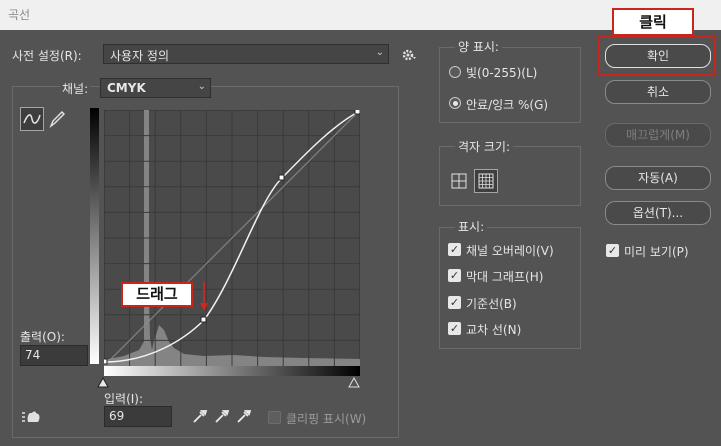  I want to click on input-gradient-bar, so click(232, 371).